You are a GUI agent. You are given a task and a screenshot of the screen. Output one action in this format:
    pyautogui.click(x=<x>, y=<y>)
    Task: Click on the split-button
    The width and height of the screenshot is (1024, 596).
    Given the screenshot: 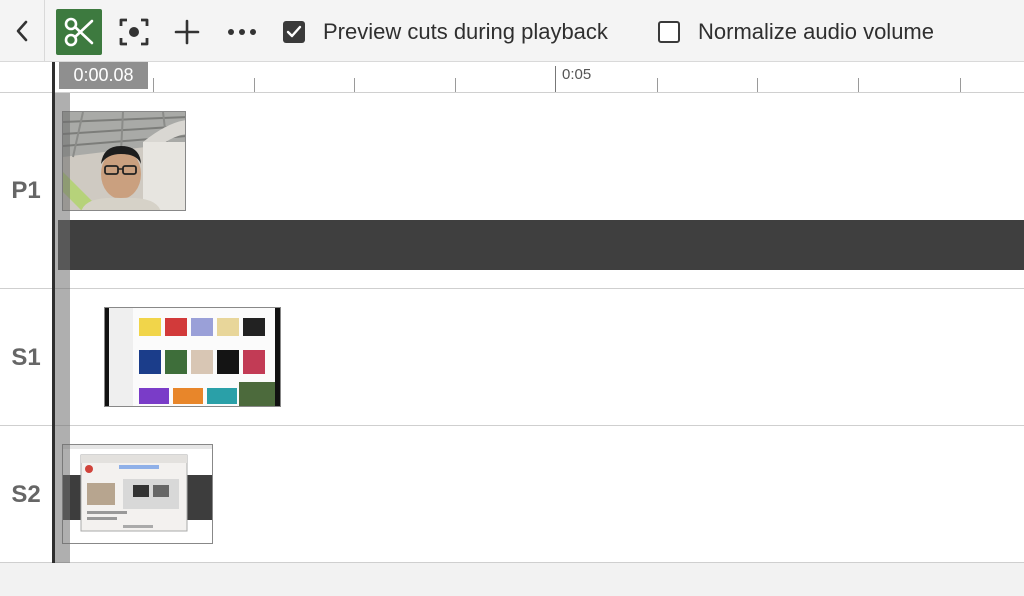 What is the action you would take?
    pyautogui.click(x=79, y=32)
    